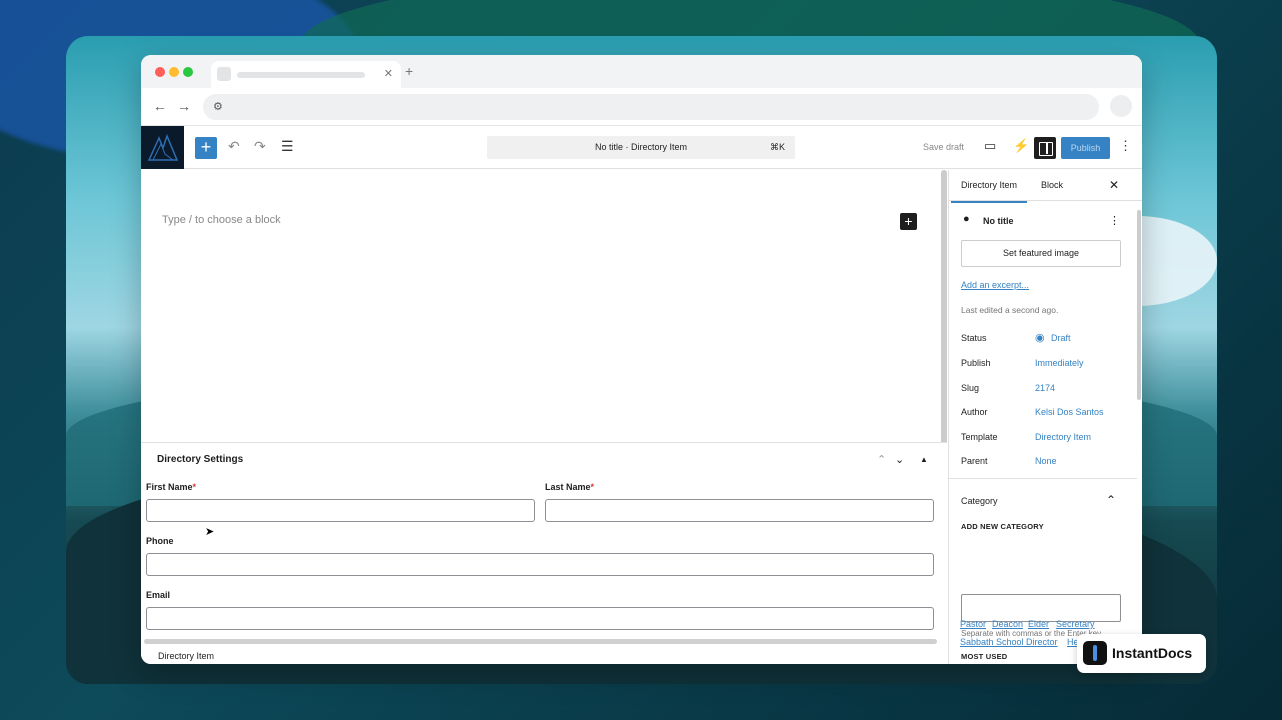 The image size is (1282, 720). What do you see at coordinates (976, 363) in the screenshot?
I see `publish-label: Publish` at bounding box center [976, 363].